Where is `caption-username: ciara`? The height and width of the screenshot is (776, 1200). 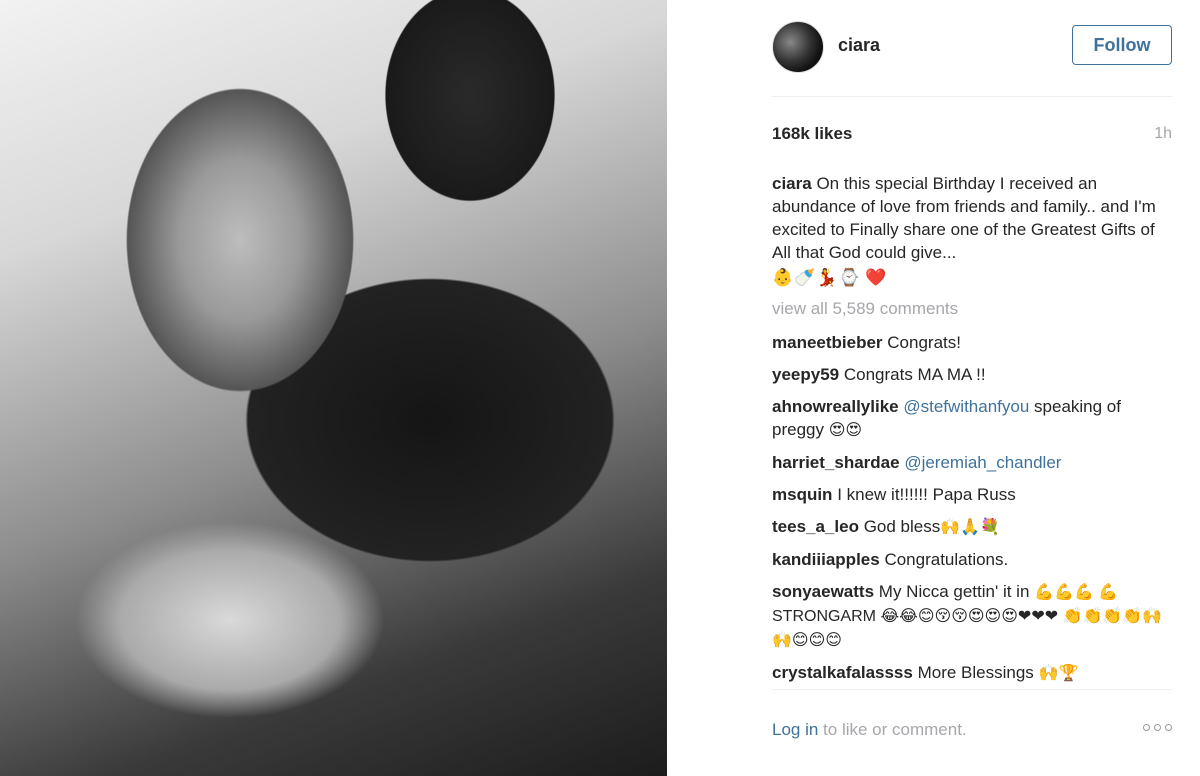
caption-username: ciara is located at coordinates (792, 183).